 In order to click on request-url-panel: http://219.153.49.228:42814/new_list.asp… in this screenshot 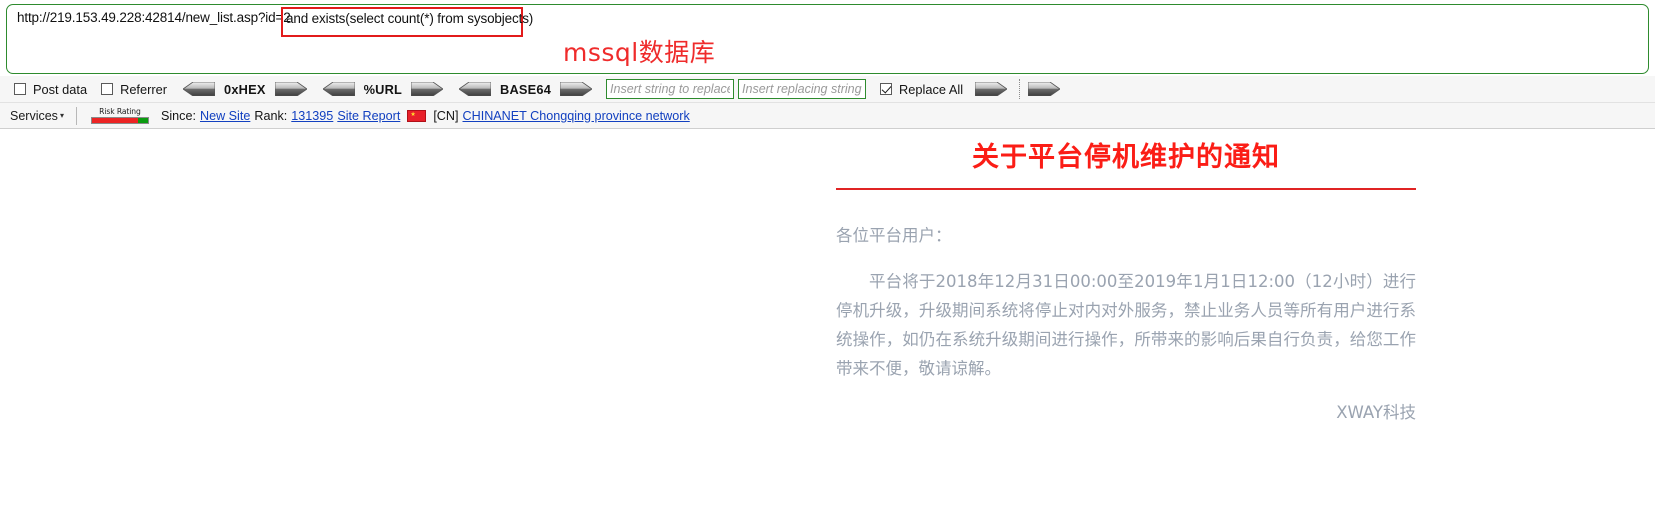, I will do `click(827, 39)`.